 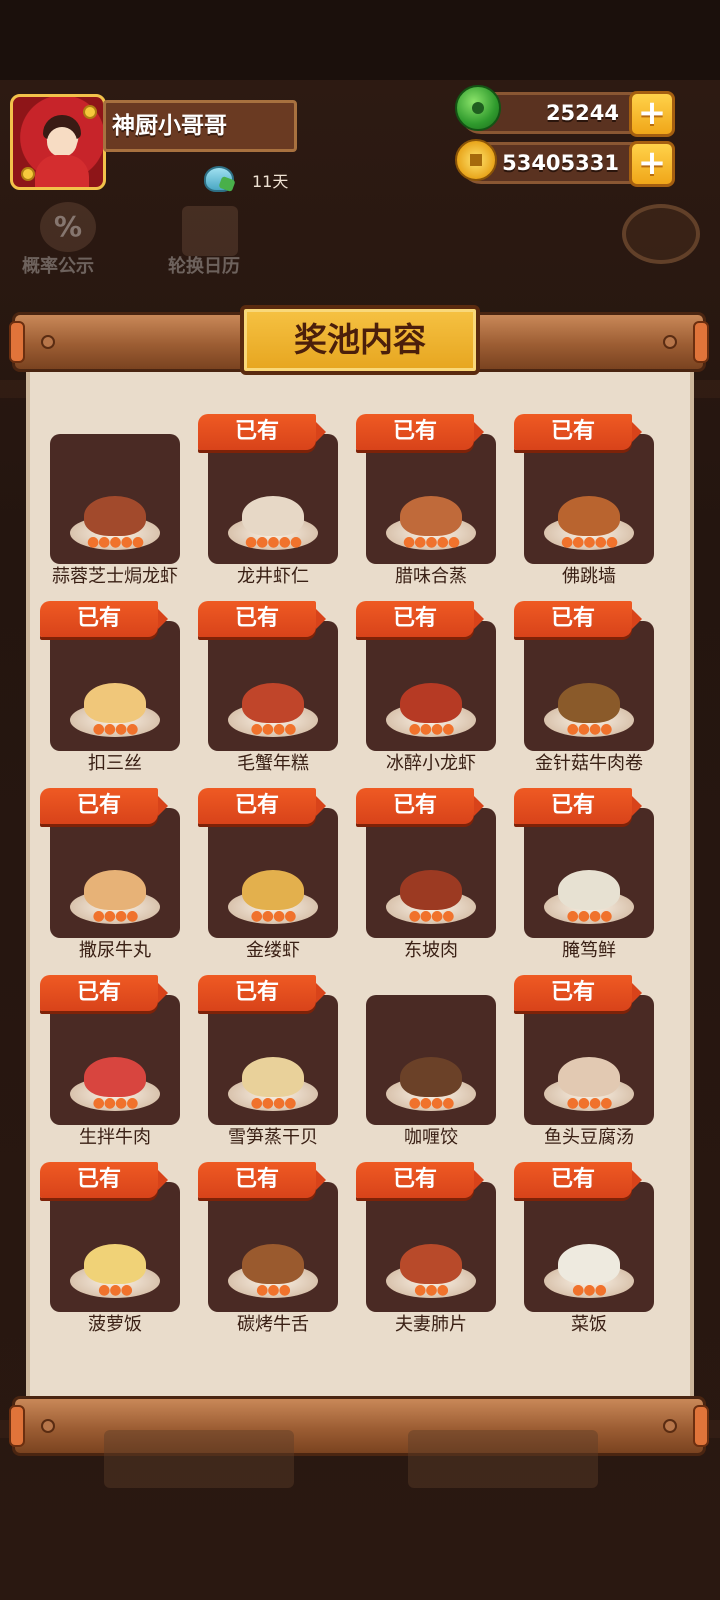 I want to click on dish-item: 已有 ●●●● 撒尿牛丸, so click(x=121, y=877).